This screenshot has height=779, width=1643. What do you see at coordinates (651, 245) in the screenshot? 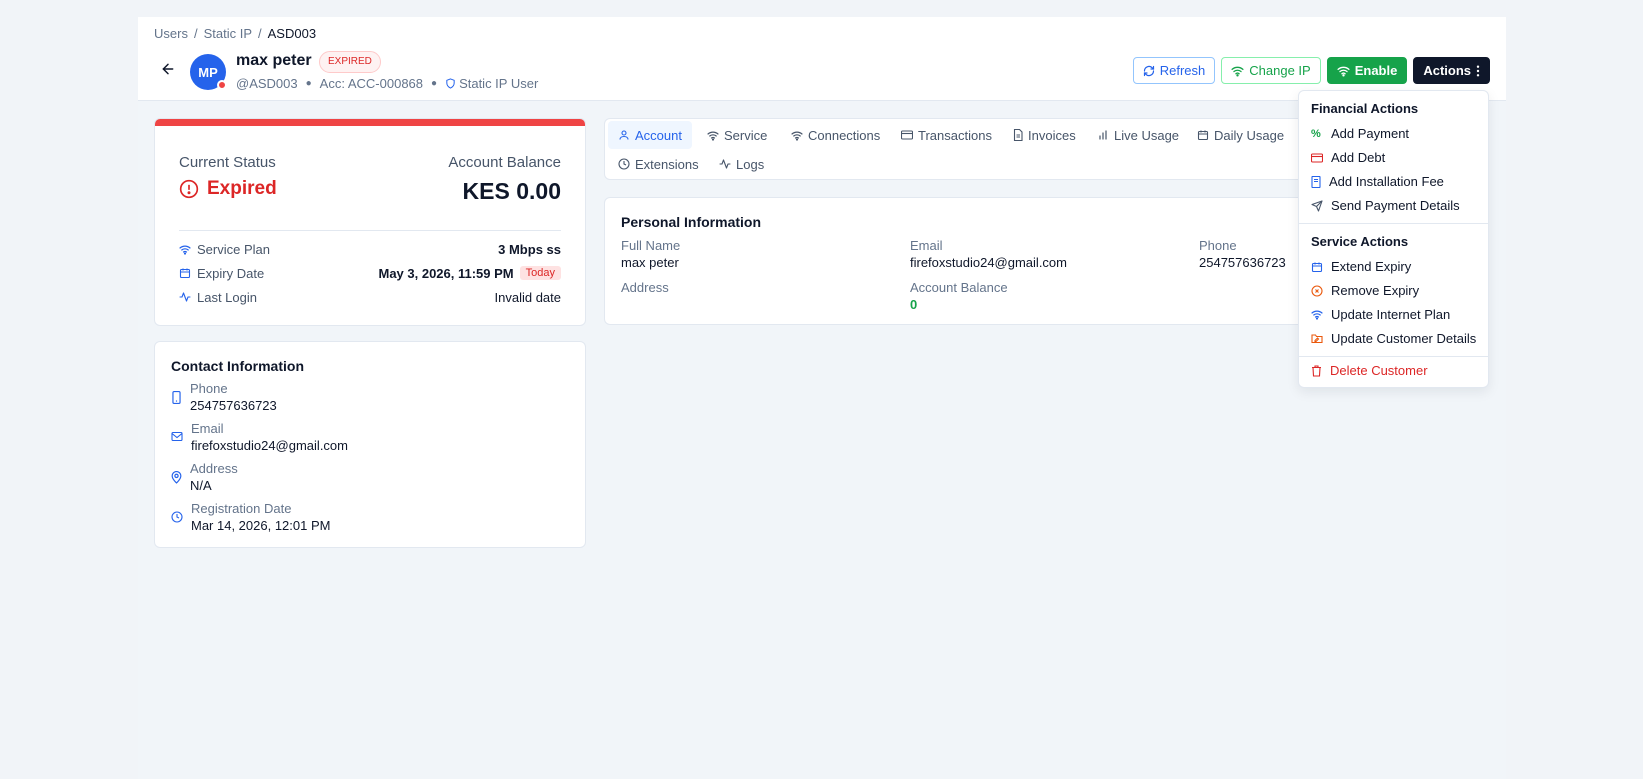
I see `full-name-label: Full Name` at bounding box center [651, 245].